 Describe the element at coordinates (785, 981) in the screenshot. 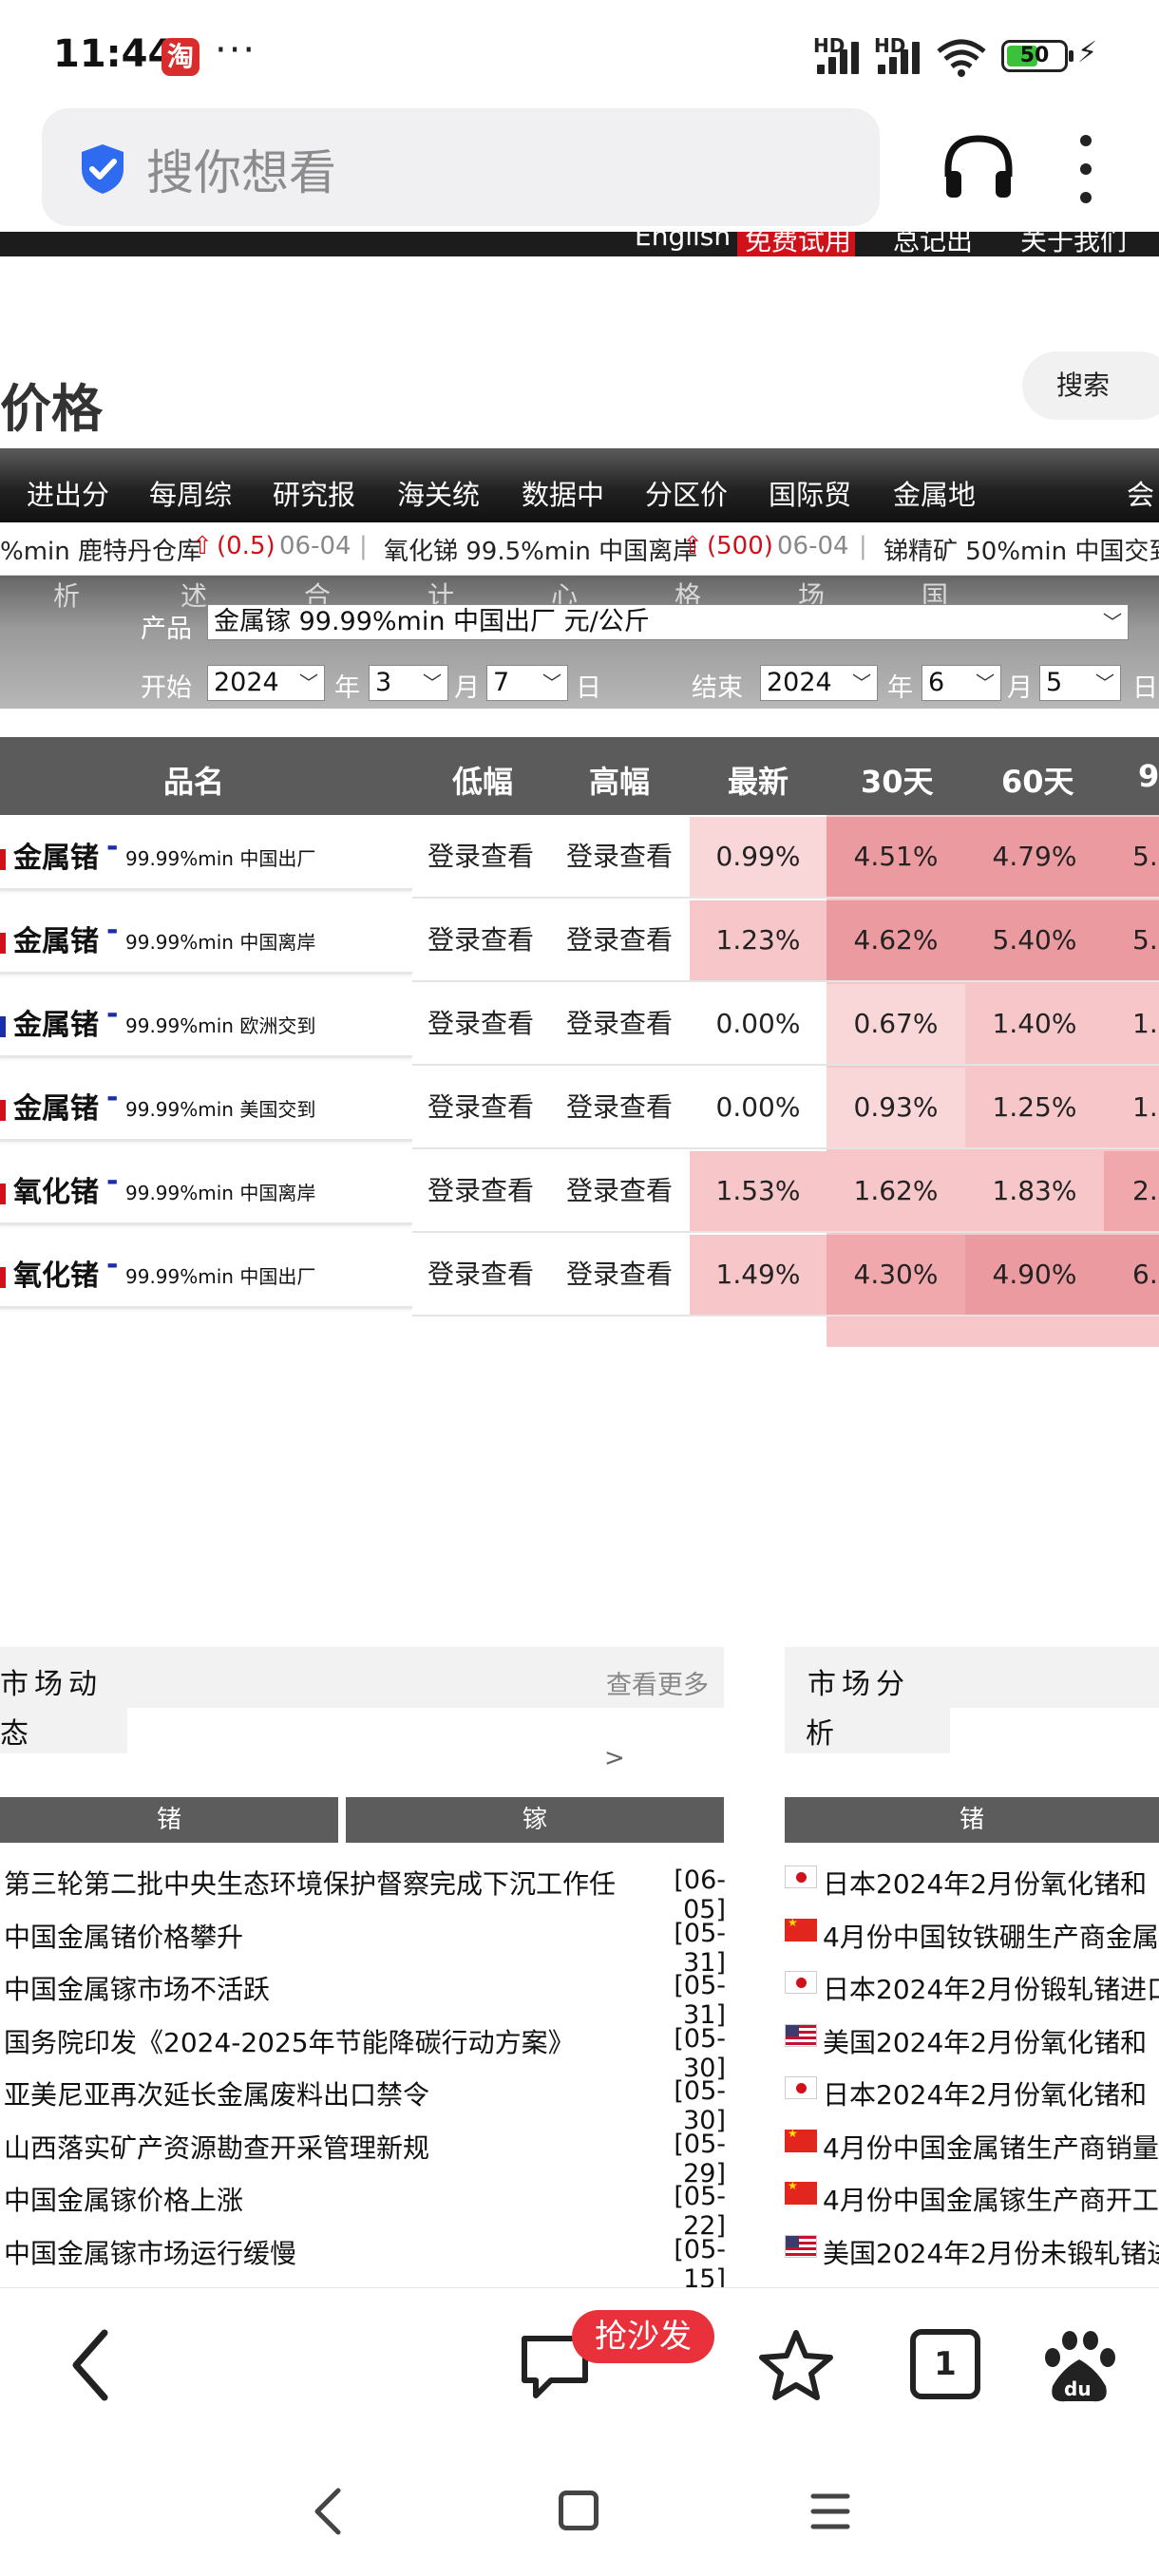

I see `row-divider` at that location.